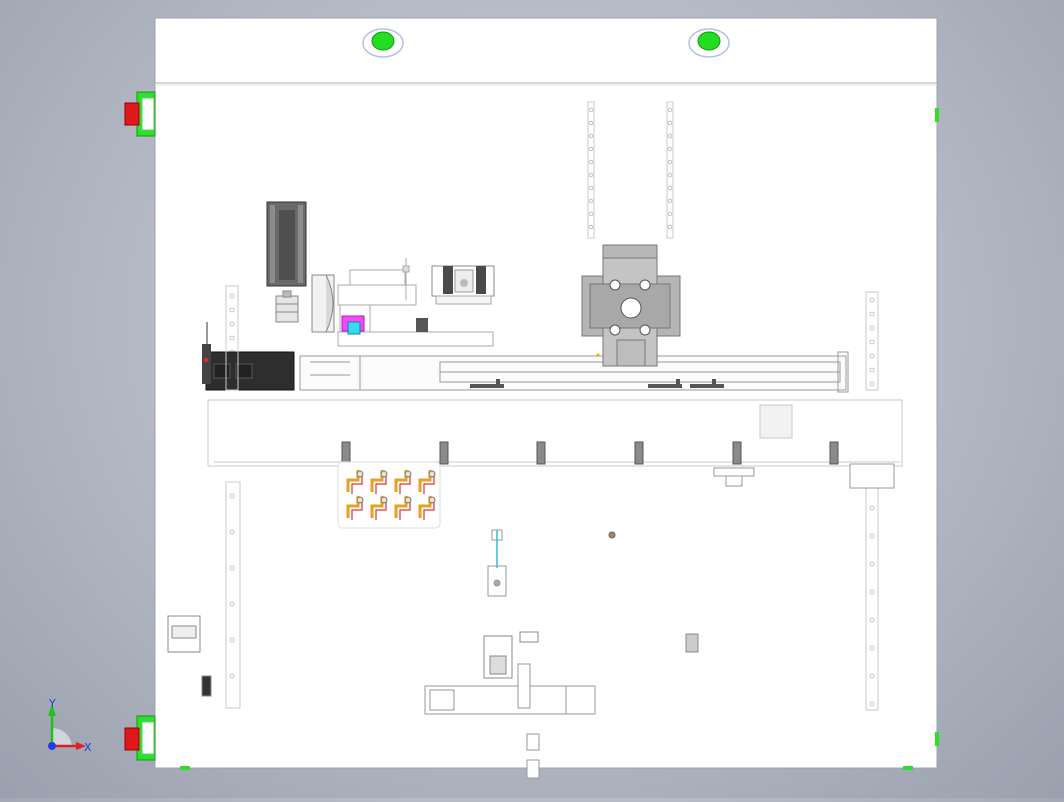 Image resolution: width=1064 pixels, height=802 pixels. I want to click on cable-tray, so click(389, 495).